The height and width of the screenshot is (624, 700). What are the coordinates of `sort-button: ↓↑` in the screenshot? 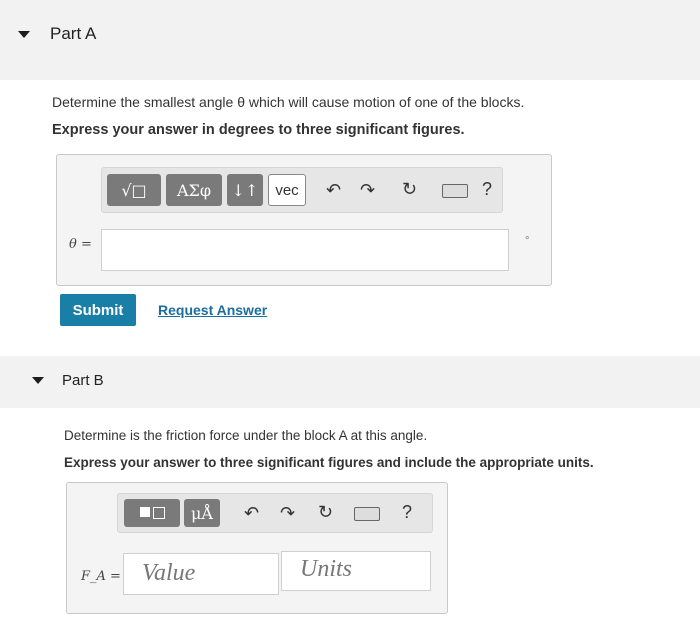 It's located at (245, 190).